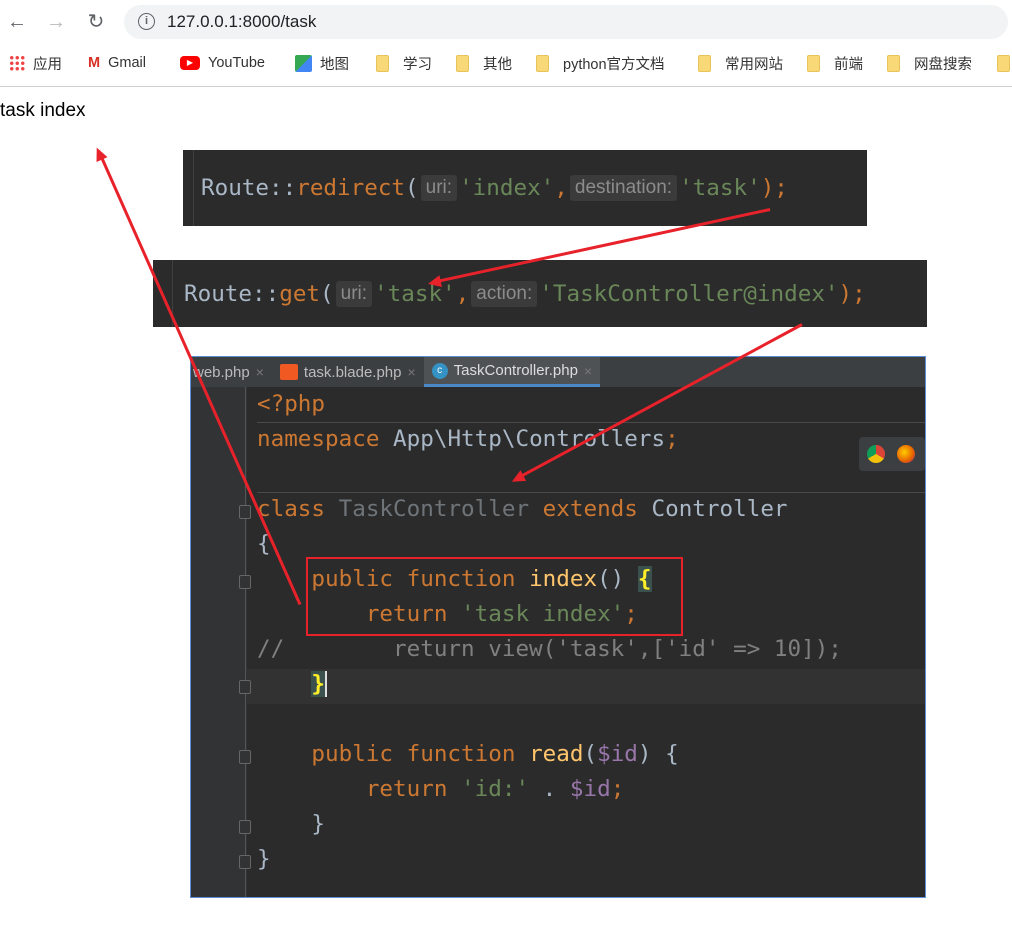  I want to click on gmail-icon: M, so click(94, 63).